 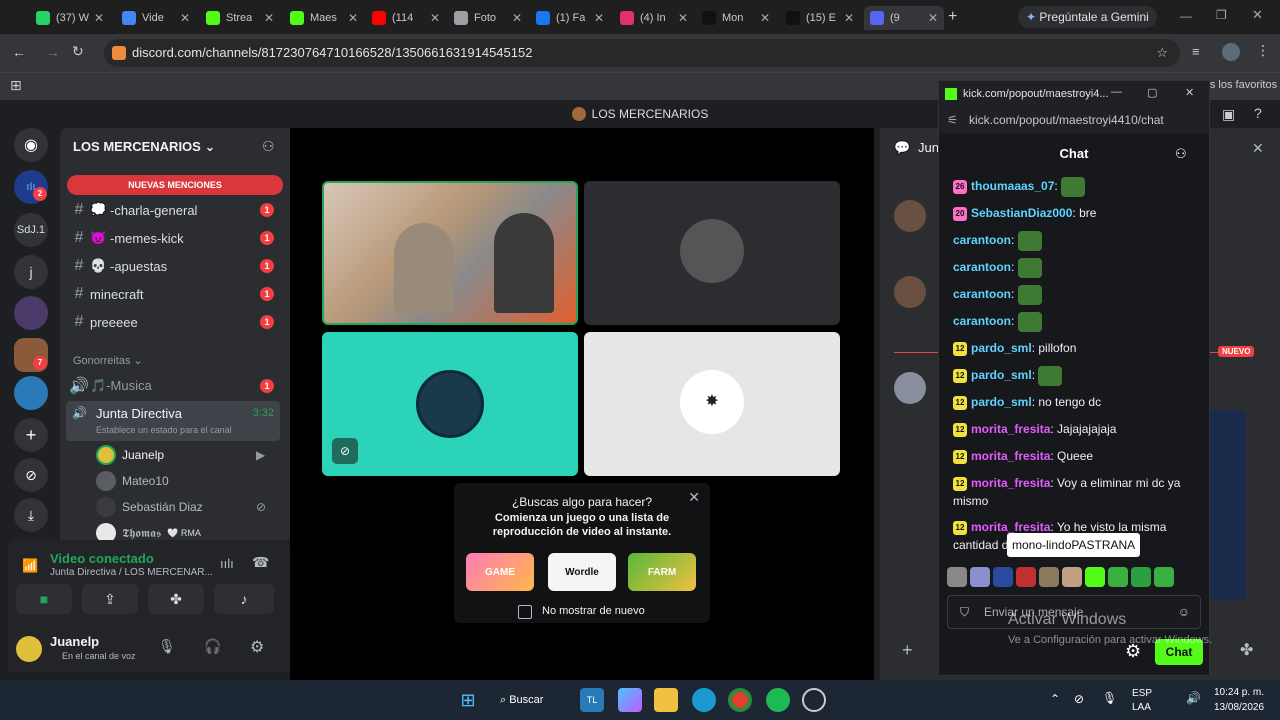 What do you see at coordinates (666, 700) in the screenshot?
I see `file-explorer-icon` at bounding box center [666, 700].